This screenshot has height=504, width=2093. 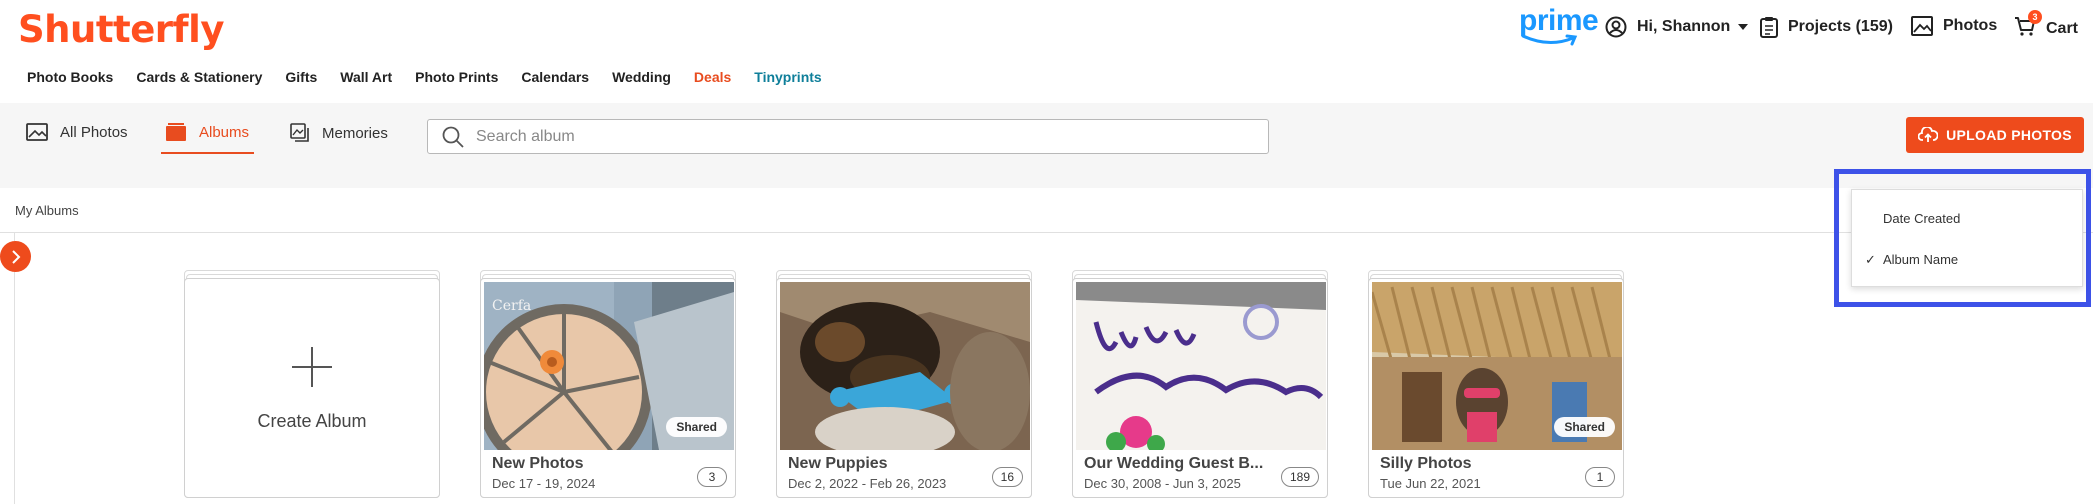 I want to click on upload-photos-button: UPLOAD PHOTOS, so click(x=1995, y=135).